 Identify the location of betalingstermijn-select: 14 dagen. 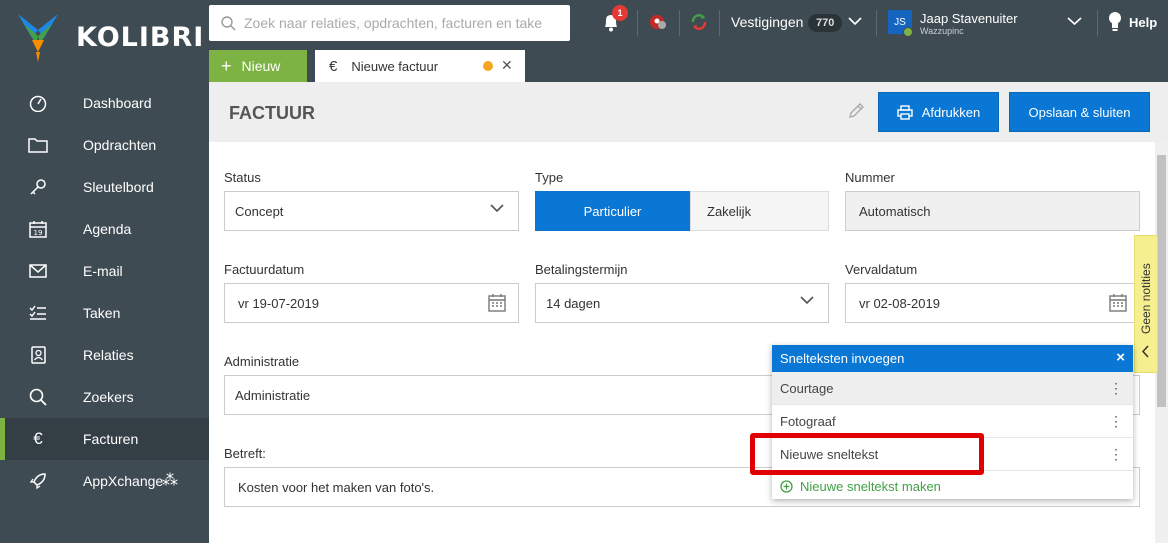
(682, 303).